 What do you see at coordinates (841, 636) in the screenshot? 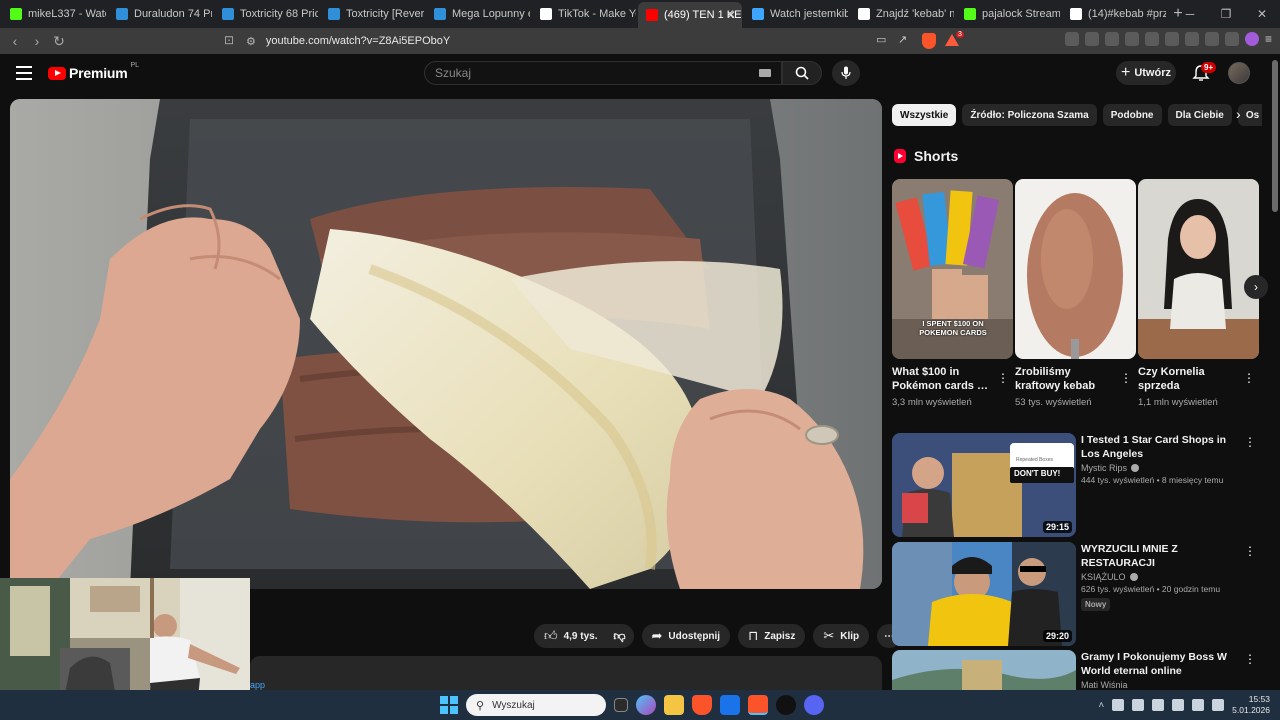
I see `clip-button: ✂ Klip` at bounding box center [841, 636].